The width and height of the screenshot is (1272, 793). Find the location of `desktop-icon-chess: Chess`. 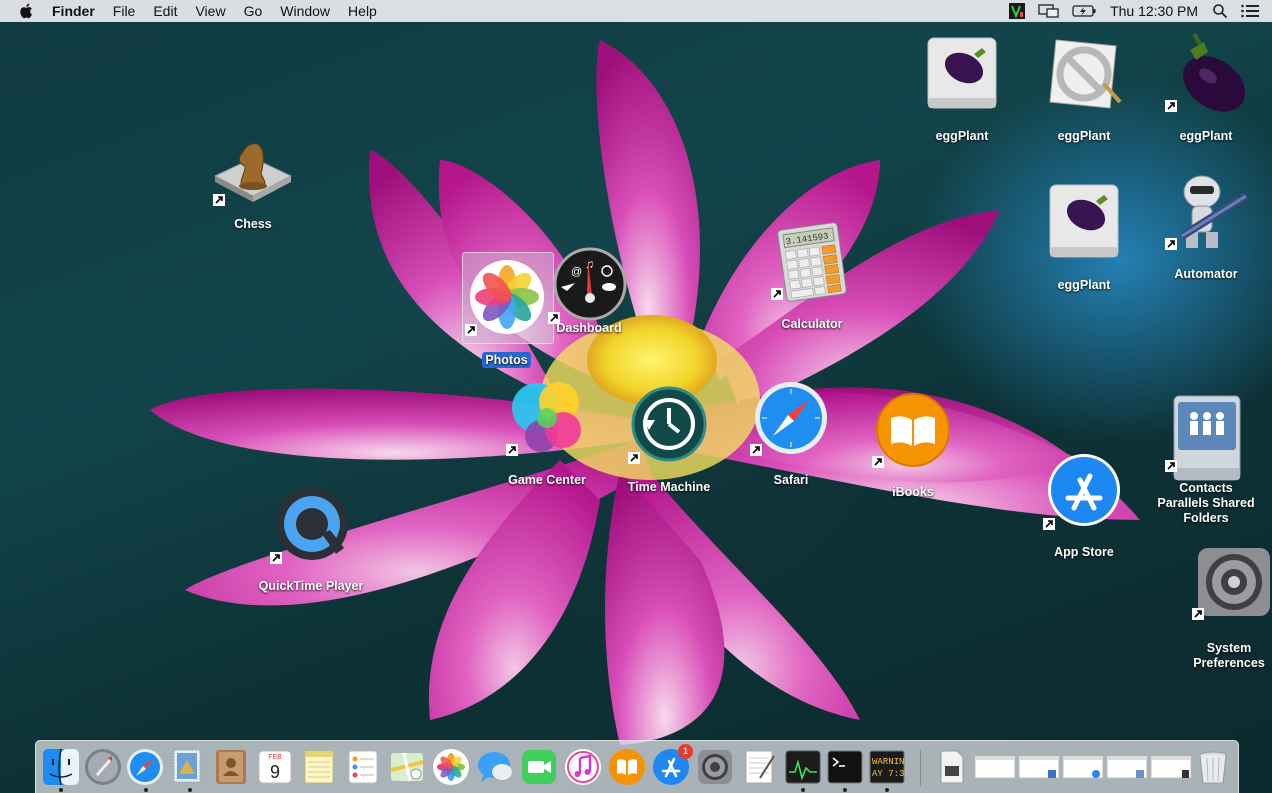

desktop-icon-chess: Chess is located at coordinates (253, 184).